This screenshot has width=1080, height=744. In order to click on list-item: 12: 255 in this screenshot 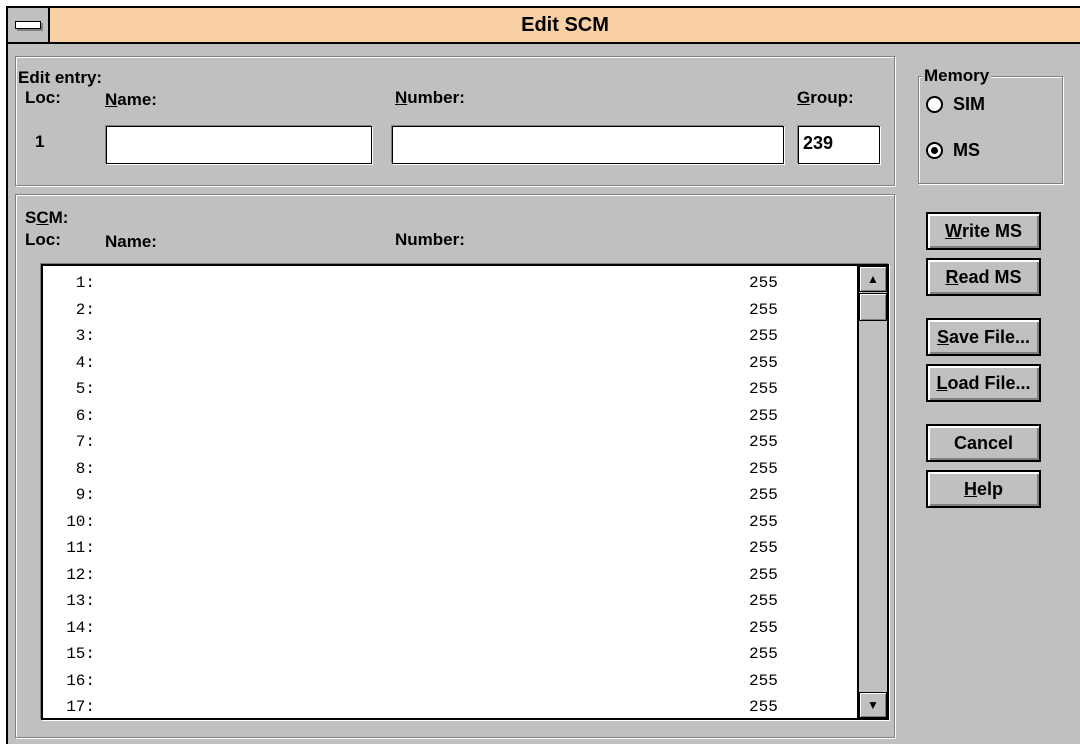, I will do `click(449, 575)`.